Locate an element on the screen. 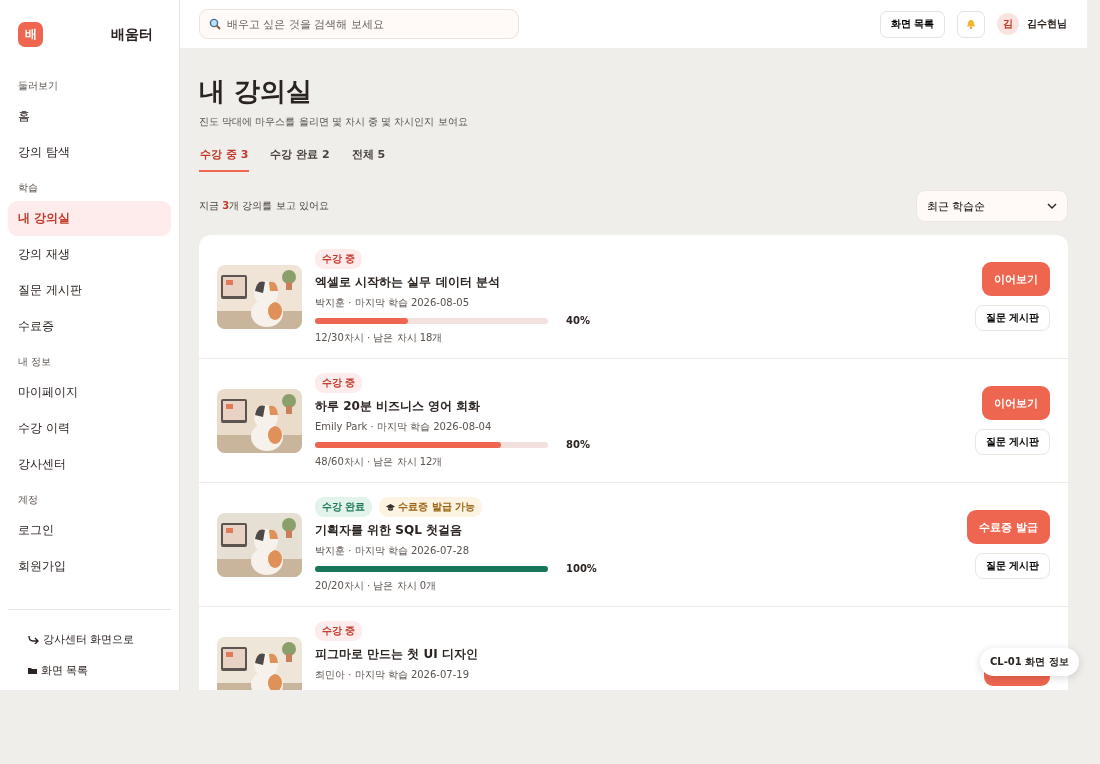 The height and width of the screenshot is (764, 1100). nav-section-title: 계정 is located at coordinates (28, 500).